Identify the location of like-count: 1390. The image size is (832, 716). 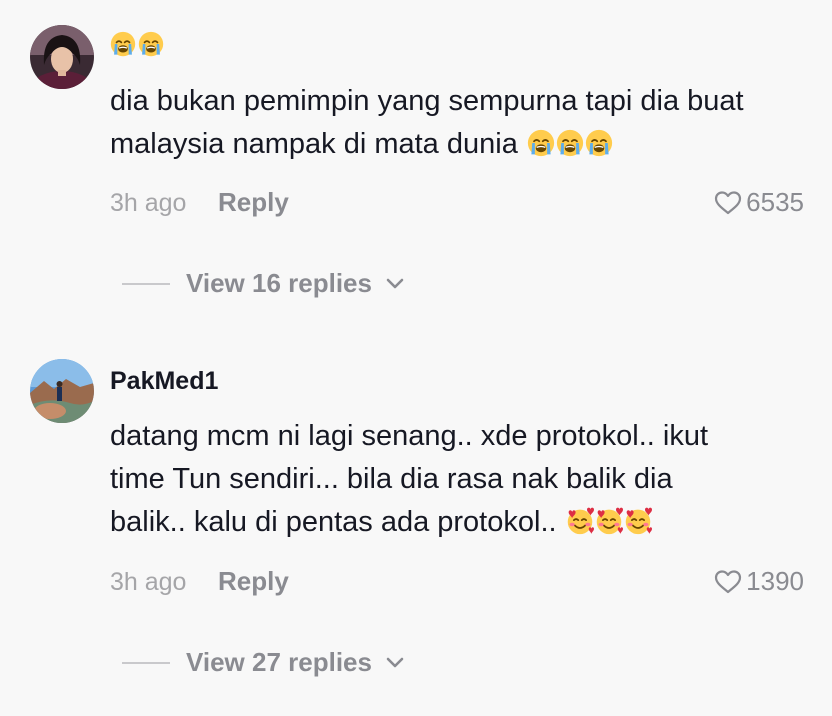
(775, 581).